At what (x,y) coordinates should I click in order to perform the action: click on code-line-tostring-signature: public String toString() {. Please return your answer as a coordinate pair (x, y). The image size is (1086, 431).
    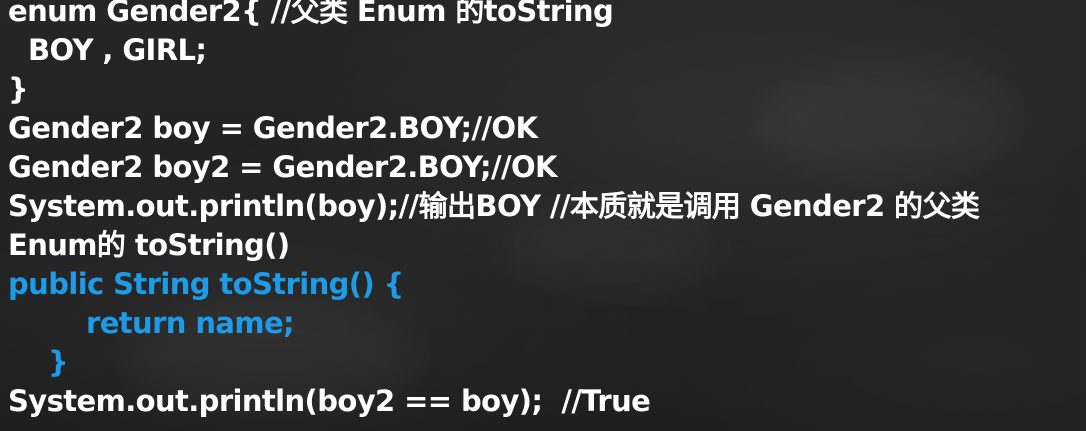
    Looking at the image, I should click on (206, 284).